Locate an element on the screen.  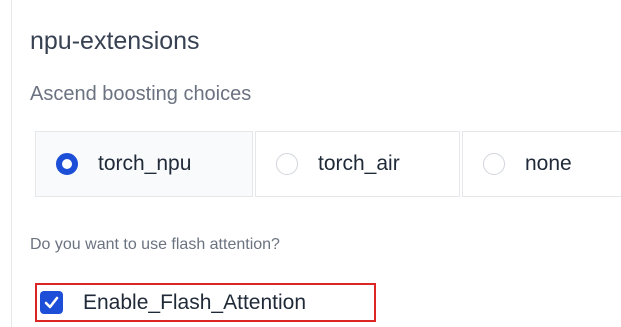
section-title: npu-extensions is located at coordinates (115, 41).